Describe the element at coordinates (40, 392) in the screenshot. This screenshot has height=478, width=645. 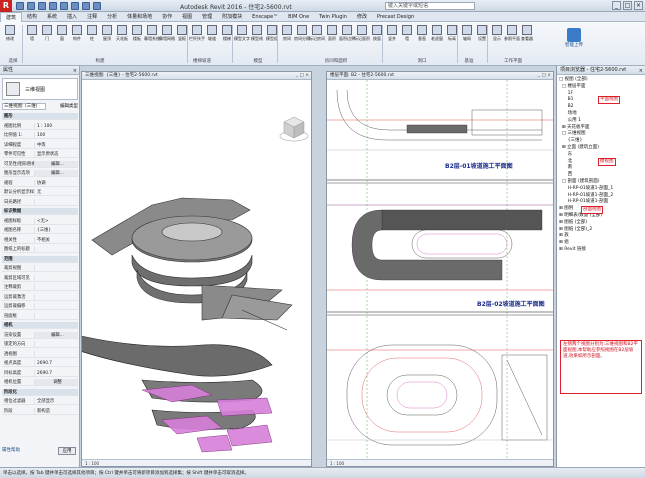
I see `property-section-header: 阶段化` at that location.